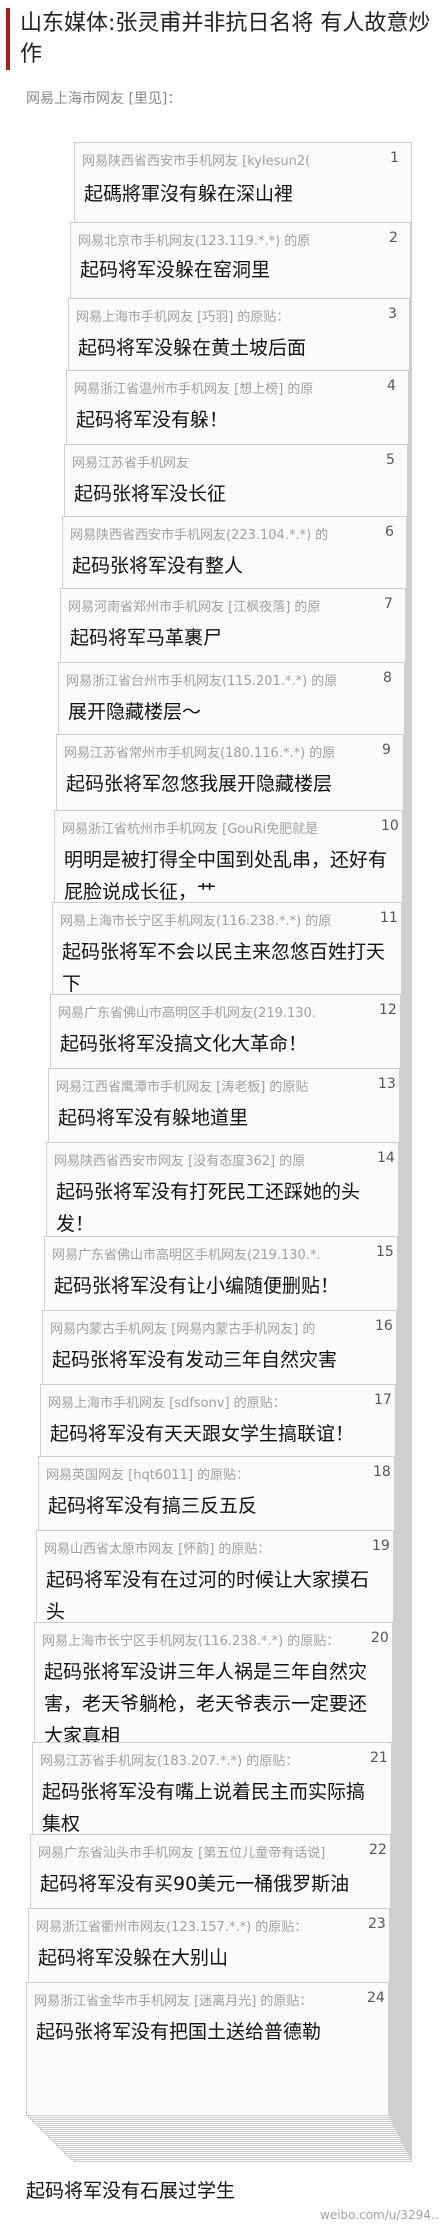  I want to click on comment-source-header: 网易浙江省杭州市手机网友 [GouRi免肥就是, so click(190, 829).